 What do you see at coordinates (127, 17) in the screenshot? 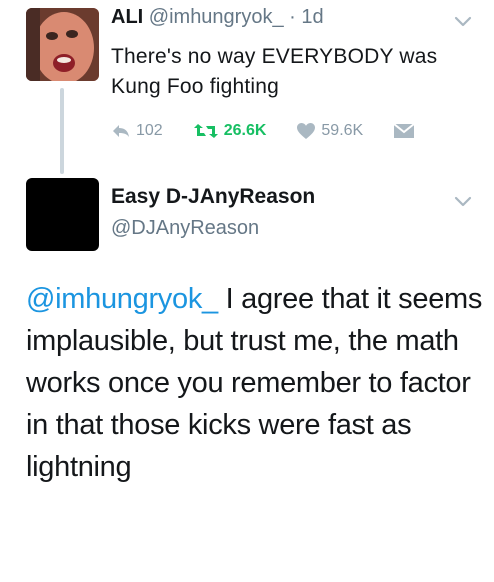
I see `author-name: ALI` at bounding box center [127, 17].